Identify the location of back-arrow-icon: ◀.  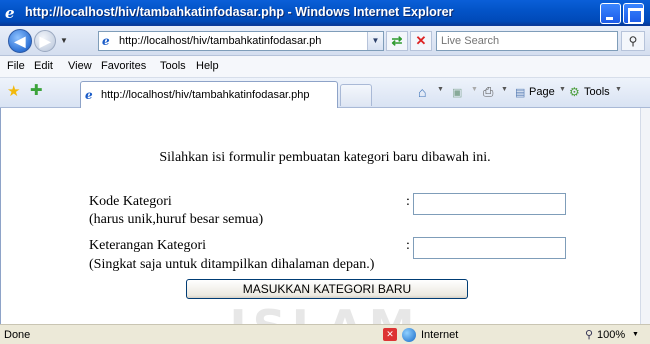
(20, 41).